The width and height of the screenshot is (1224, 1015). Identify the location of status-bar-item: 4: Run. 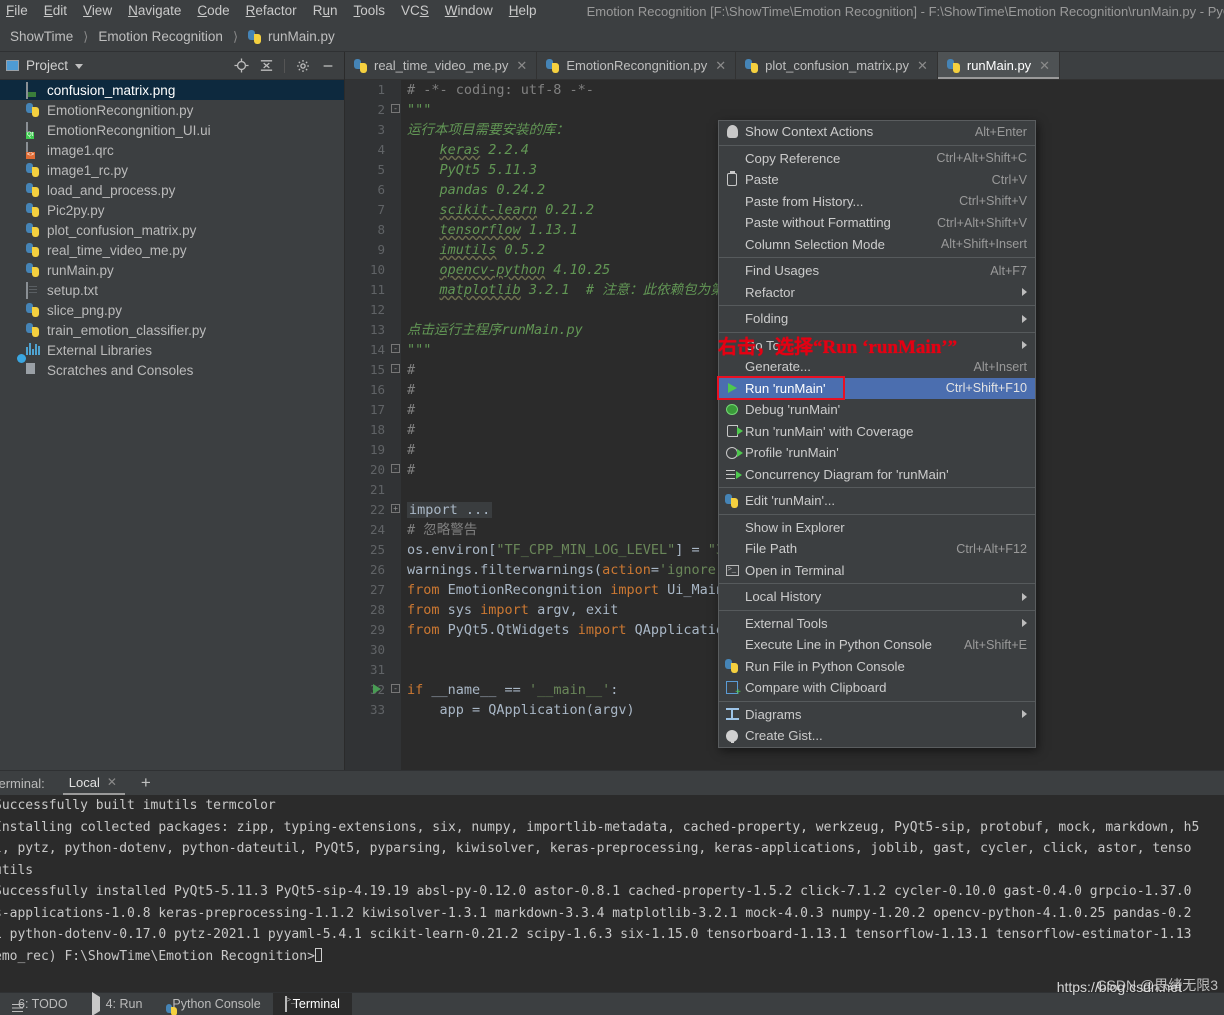
(117, 1003).